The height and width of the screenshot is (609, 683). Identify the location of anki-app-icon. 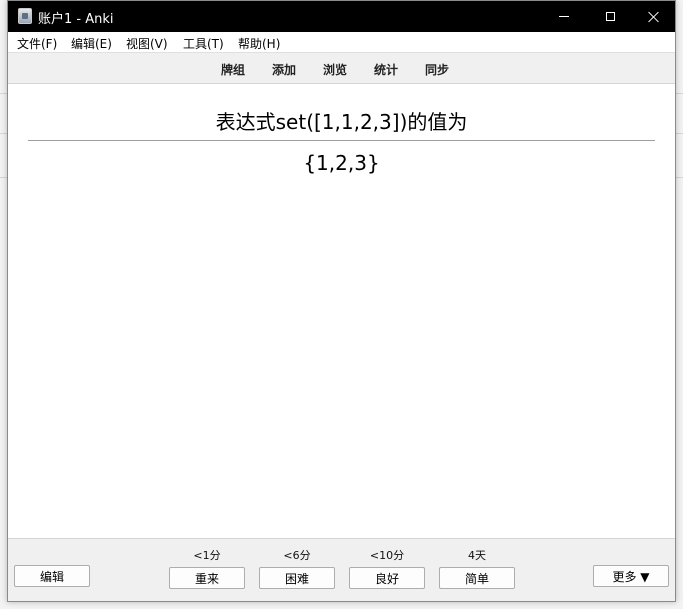
(25, 16).